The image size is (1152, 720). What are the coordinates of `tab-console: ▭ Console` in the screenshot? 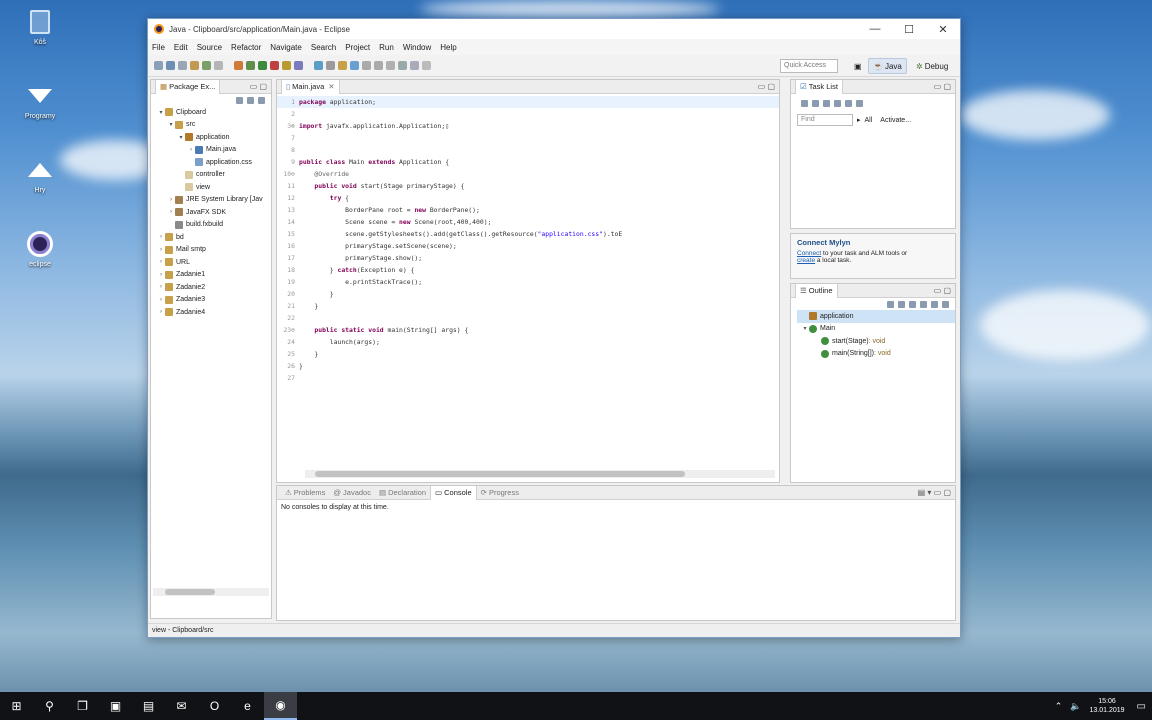 It's located at (453, 492).